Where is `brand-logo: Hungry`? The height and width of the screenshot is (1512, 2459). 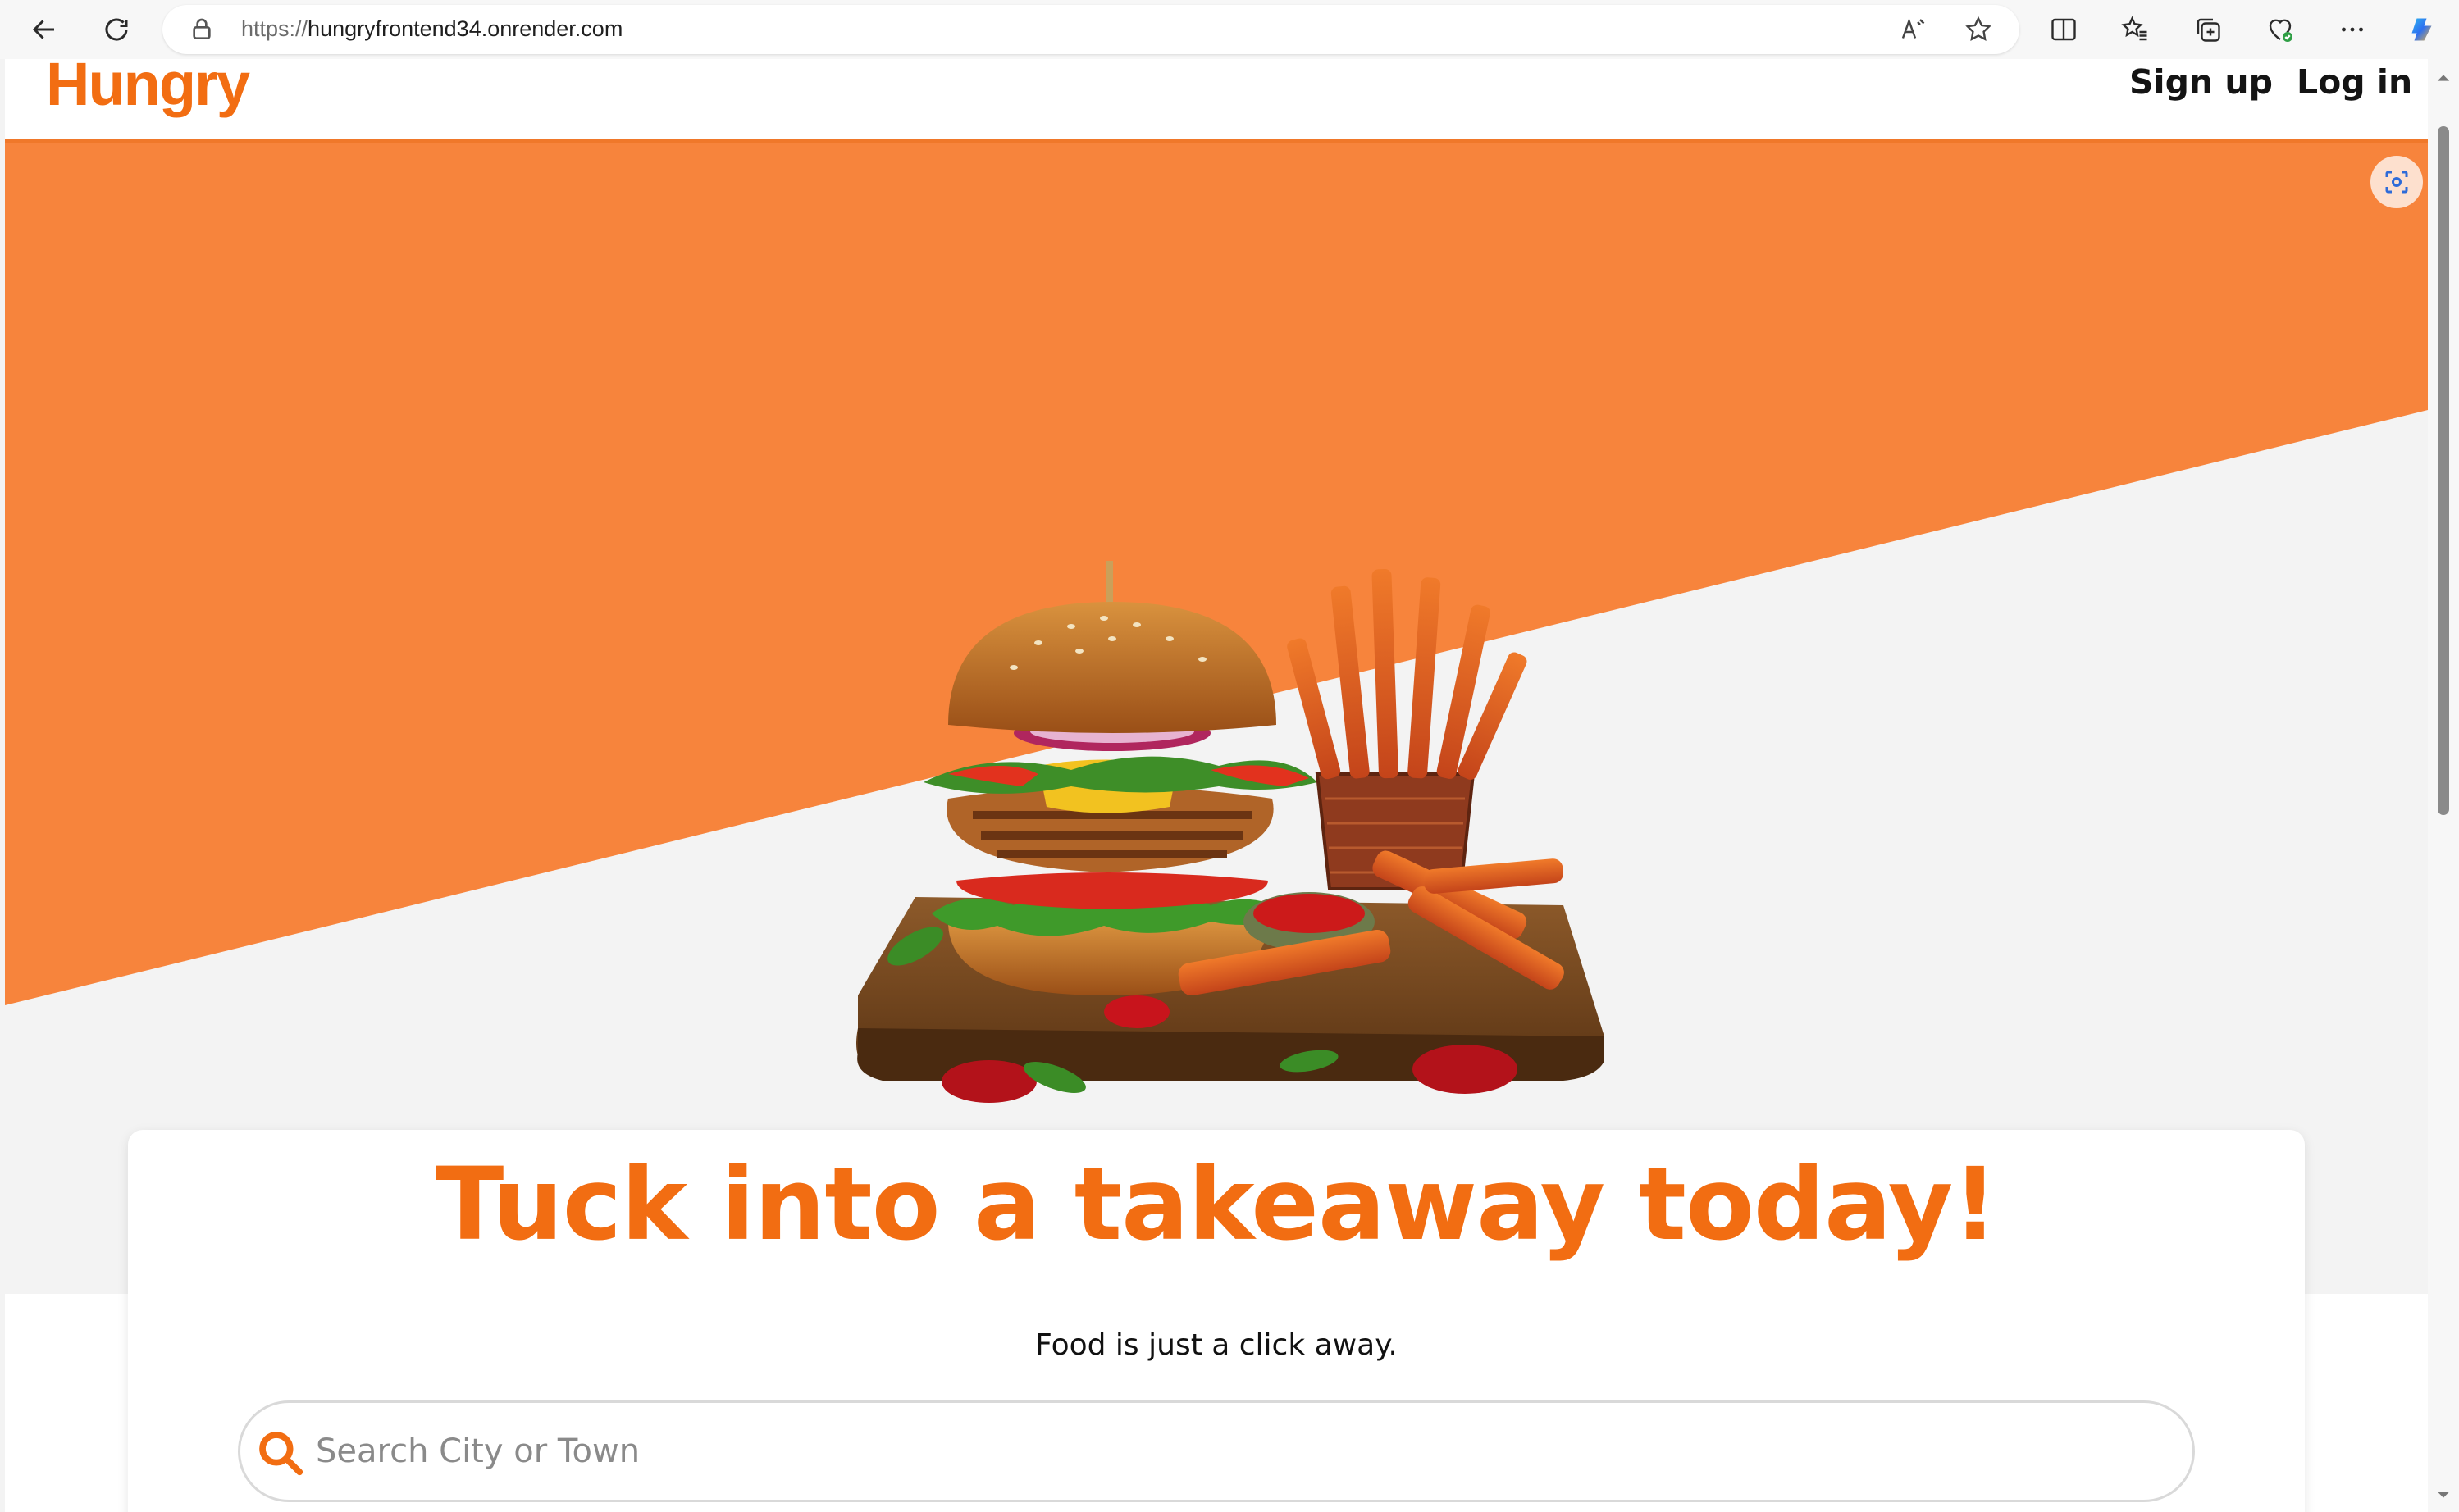 brand-logo: Hungry is located at coordinates (148, 89).